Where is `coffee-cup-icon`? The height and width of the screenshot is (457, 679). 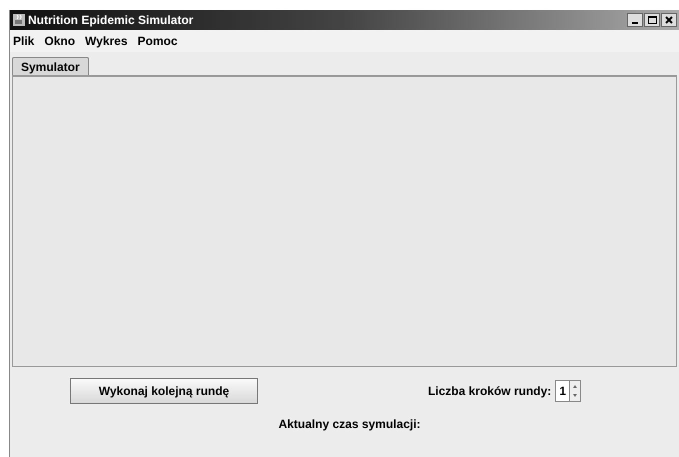 coffee-cup-icon is located at coordinates (19, 20).